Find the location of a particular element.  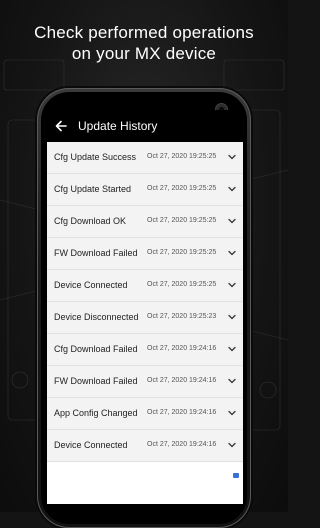

list-item-timestamp: Oct 27, 2020 19:25:23 is located at coordinates (182, 316).